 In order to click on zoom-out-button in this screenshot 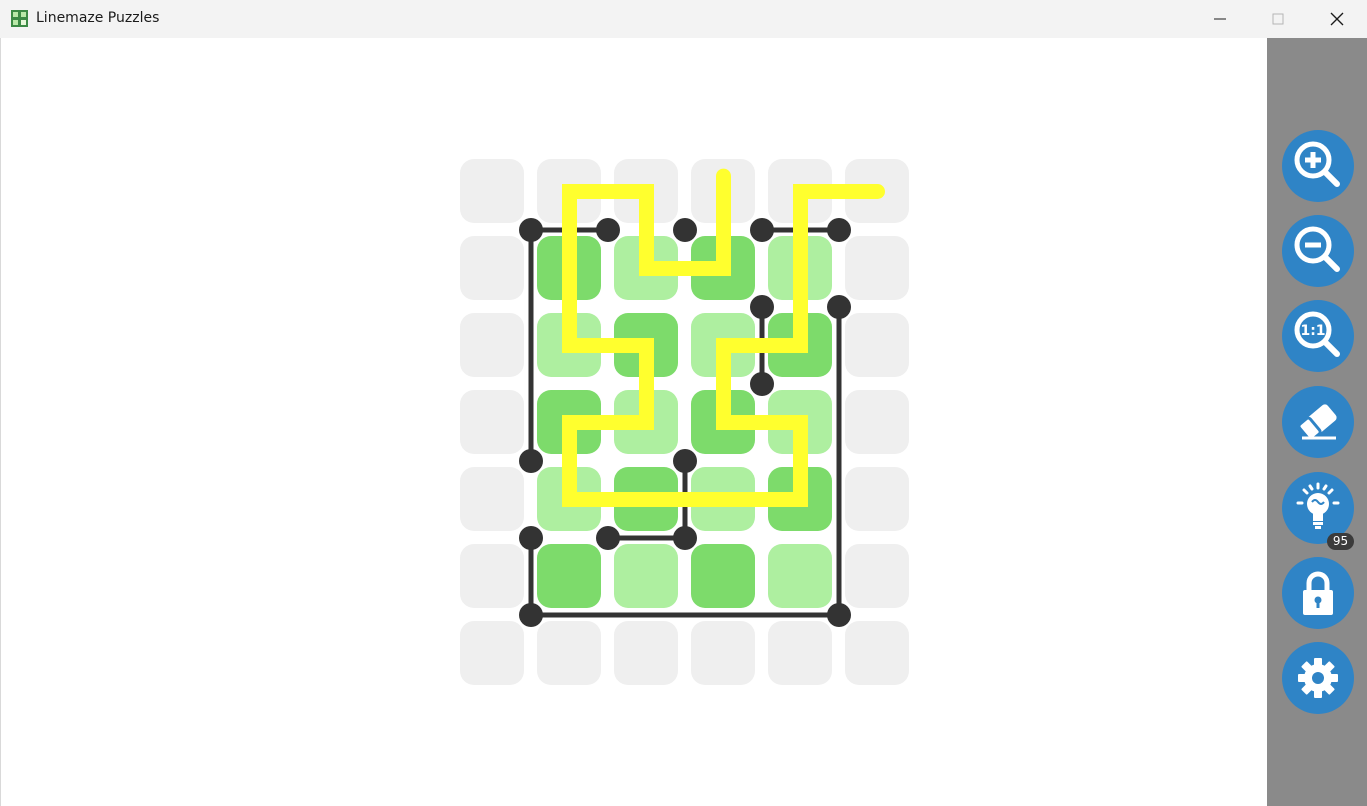, I will do `click(1318, 251)`.